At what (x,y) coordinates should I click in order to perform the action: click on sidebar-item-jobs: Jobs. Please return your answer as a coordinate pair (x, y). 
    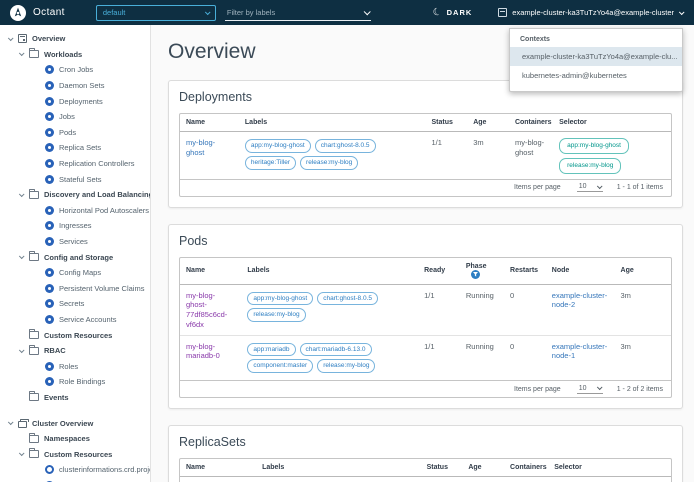
    Looking at the image, I should click on (75, 117).